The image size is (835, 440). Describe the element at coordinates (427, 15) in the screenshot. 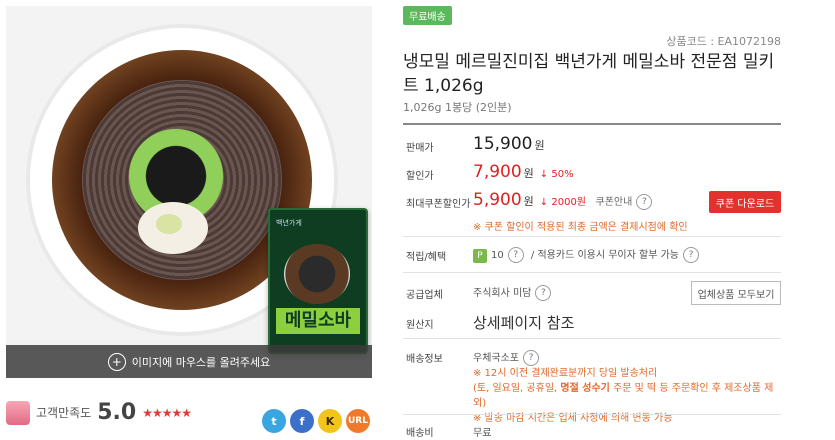

I see `free-shipping-badge: 무료배송` at that location.